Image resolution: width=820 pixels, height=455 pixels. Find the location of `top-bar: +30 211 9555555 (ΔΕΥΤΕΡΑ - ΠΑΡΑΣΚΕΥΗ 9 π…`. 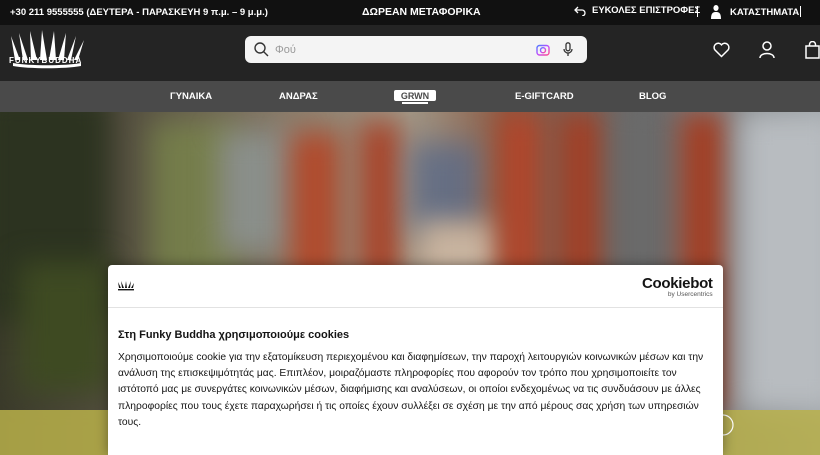

top-bar: +30 211 9555555 (ΔΕΥΤΕΡΑ - ΠΑΡΑΣΚΕΥΗ 9 π… is located at coordinates (410, 12).